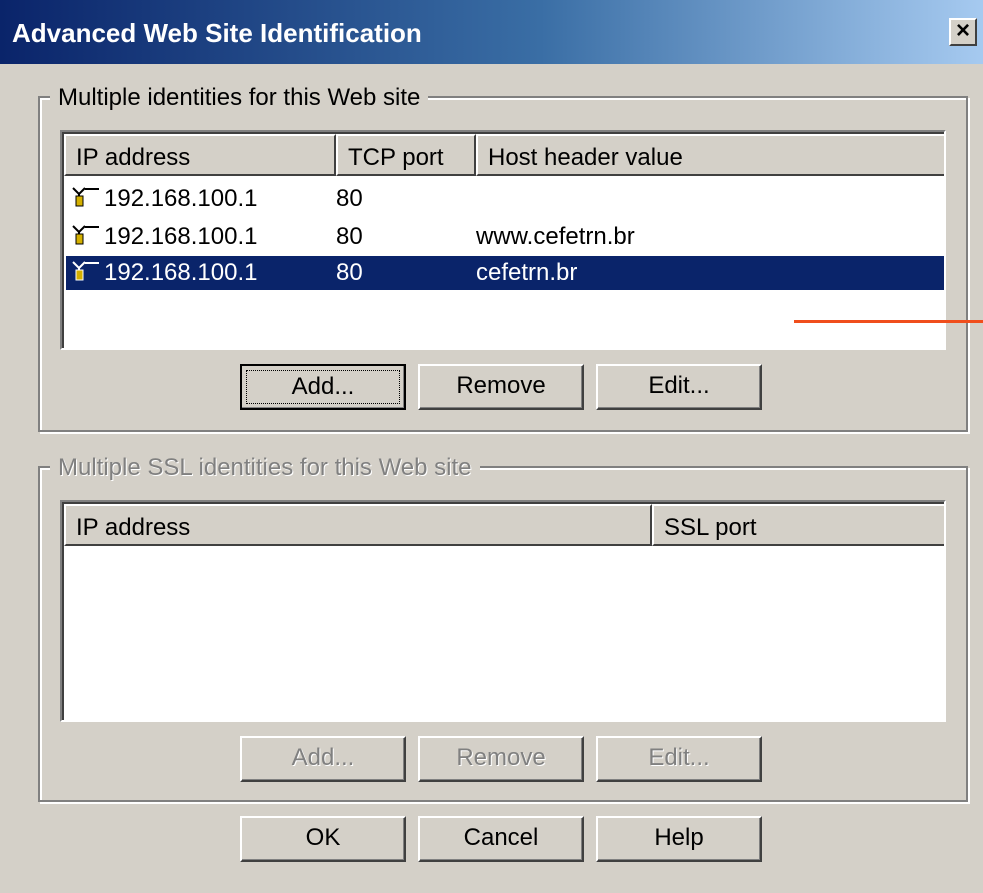 This screenshot has height=893, width=983. What do you see at coordinates (798, 525) in the screenshot?
I see `col-header-ssl-port: SSL port` at bounding box center [798, 525].